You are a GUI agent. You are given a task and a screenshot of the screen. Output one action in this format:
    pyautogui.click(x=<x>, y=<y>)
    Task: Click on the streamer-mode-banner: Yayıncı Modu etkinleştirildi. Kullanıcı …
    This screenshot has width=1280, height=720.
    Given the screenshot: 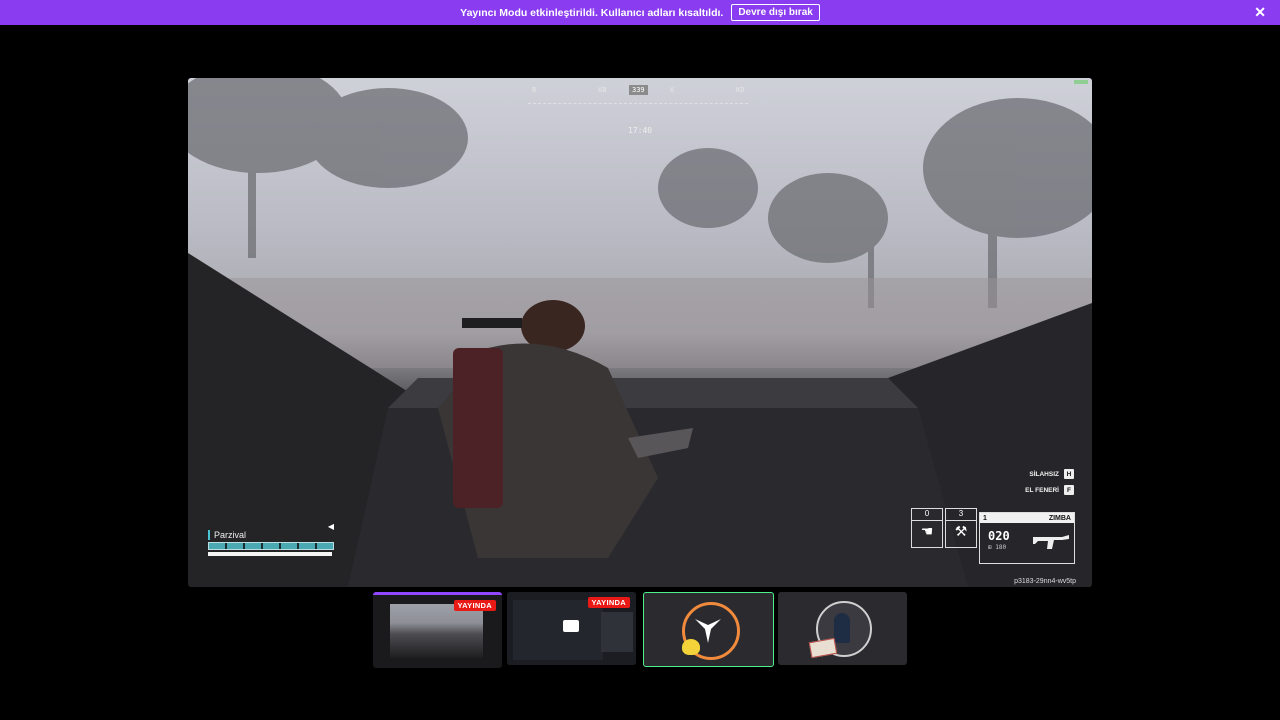 What is the action you would take?
    pyautogui.click(x=640, y=12)
    